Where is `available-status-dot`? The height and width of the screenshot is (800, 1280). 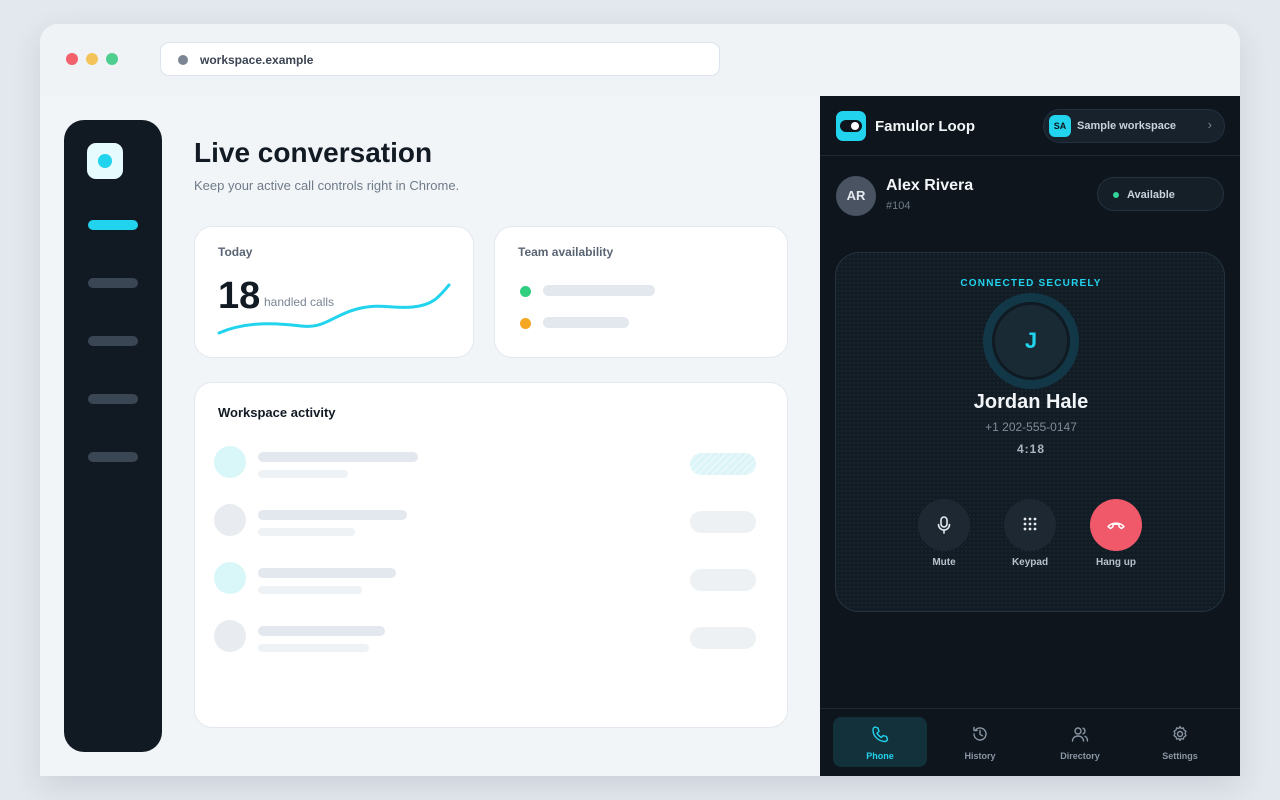 available-status-dot is located at coordinates (525, 291).